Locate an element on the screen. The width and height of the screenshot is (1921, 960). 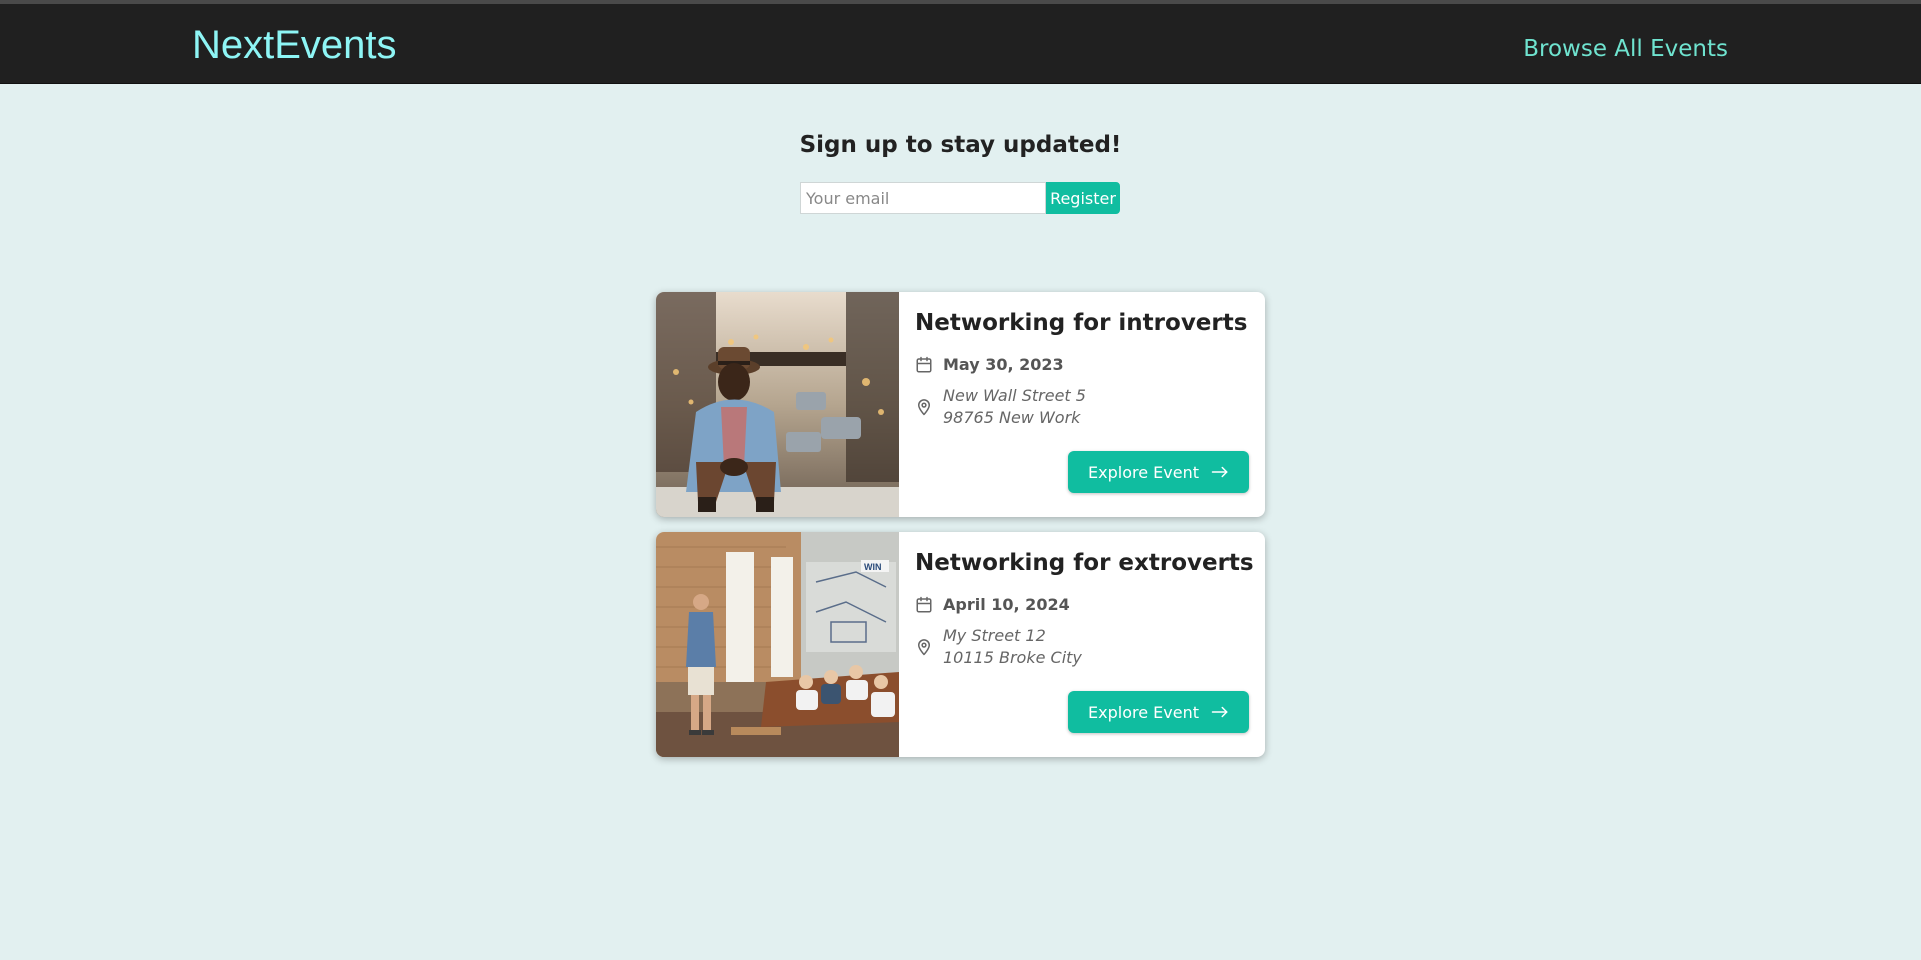
event-date: May 30, 2023 is located at coordinates (1003, 364).